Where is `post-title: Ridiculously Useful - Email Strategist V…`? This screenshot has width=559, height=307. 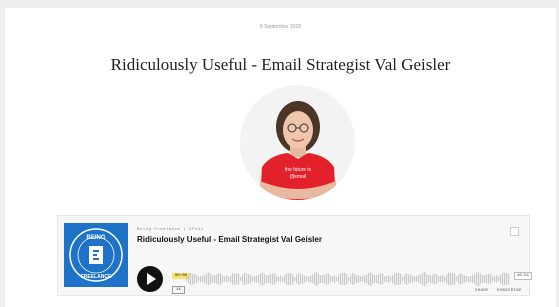
post-title: Ridiculously Useful - Email Strategist V… is located at coordinates (280, 64).